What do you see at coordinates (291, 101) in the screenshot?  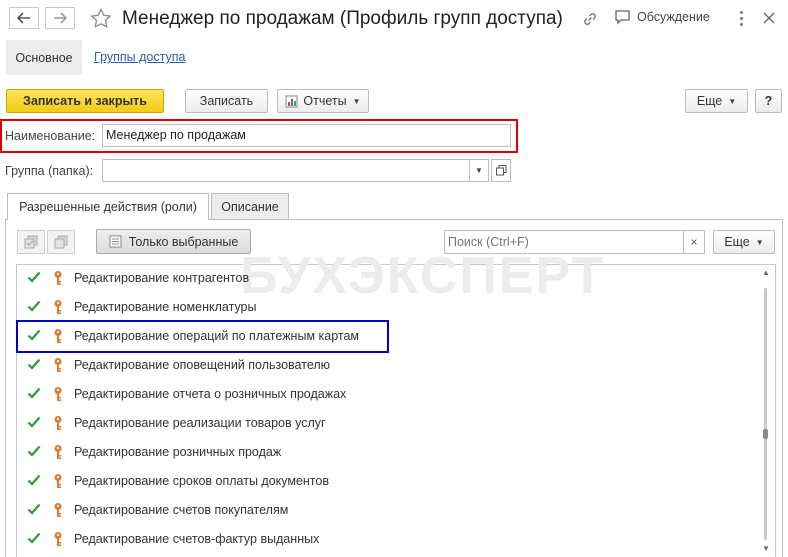 I see `report-icon` at bounding box center [291, 101].